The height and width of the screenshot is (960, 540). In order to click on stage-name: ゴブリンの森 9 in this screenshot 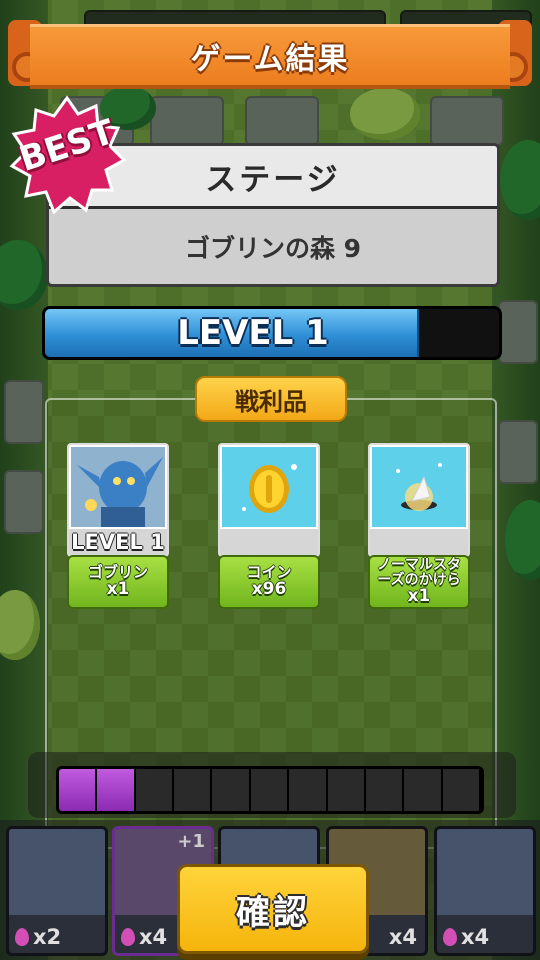, I will do `click(273, 248)`.